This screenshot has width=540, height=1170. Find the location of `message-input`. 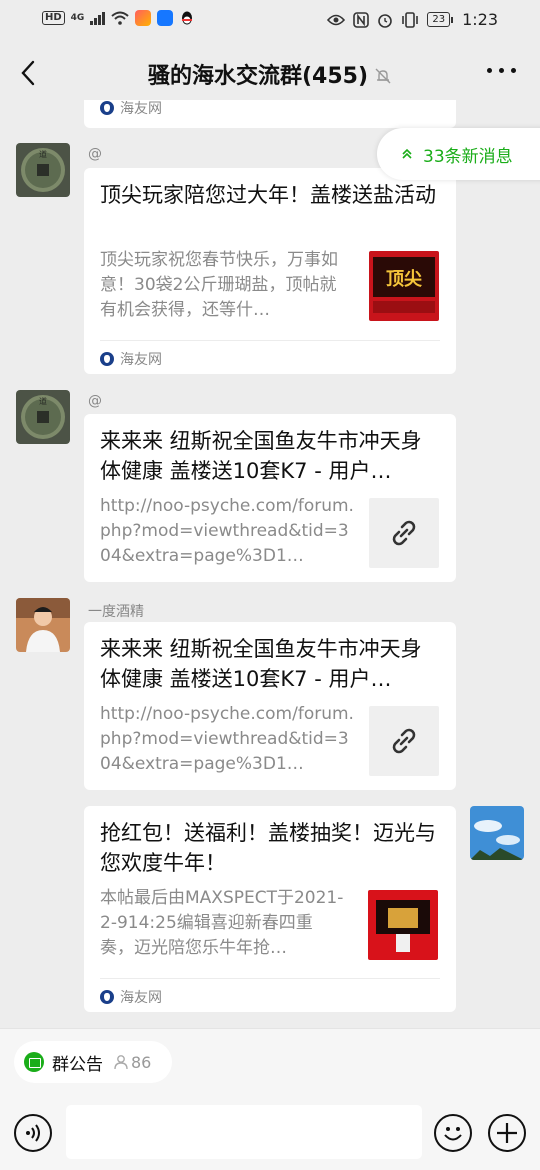

message-input is located at coordinates (244, 1132).